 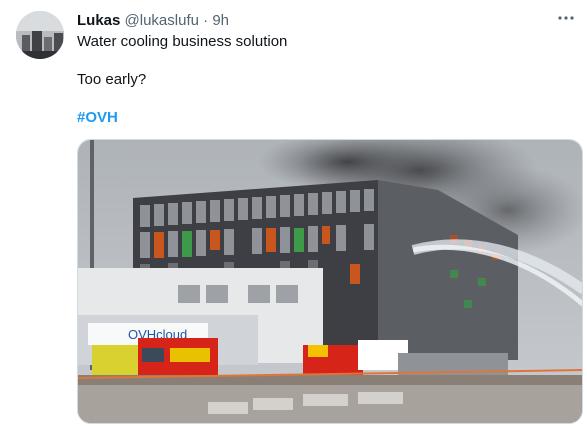 I want to click on avatar, so click(x=40, y=35).